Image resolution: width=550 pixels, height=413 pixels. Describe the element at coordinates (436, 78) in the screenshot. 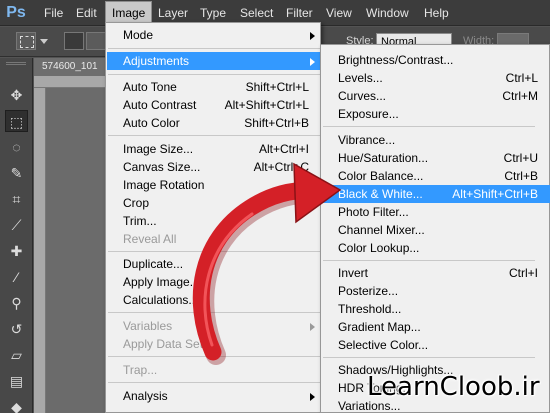

I see `menu-item-levels: Levels... Ctrl+L` at that location.